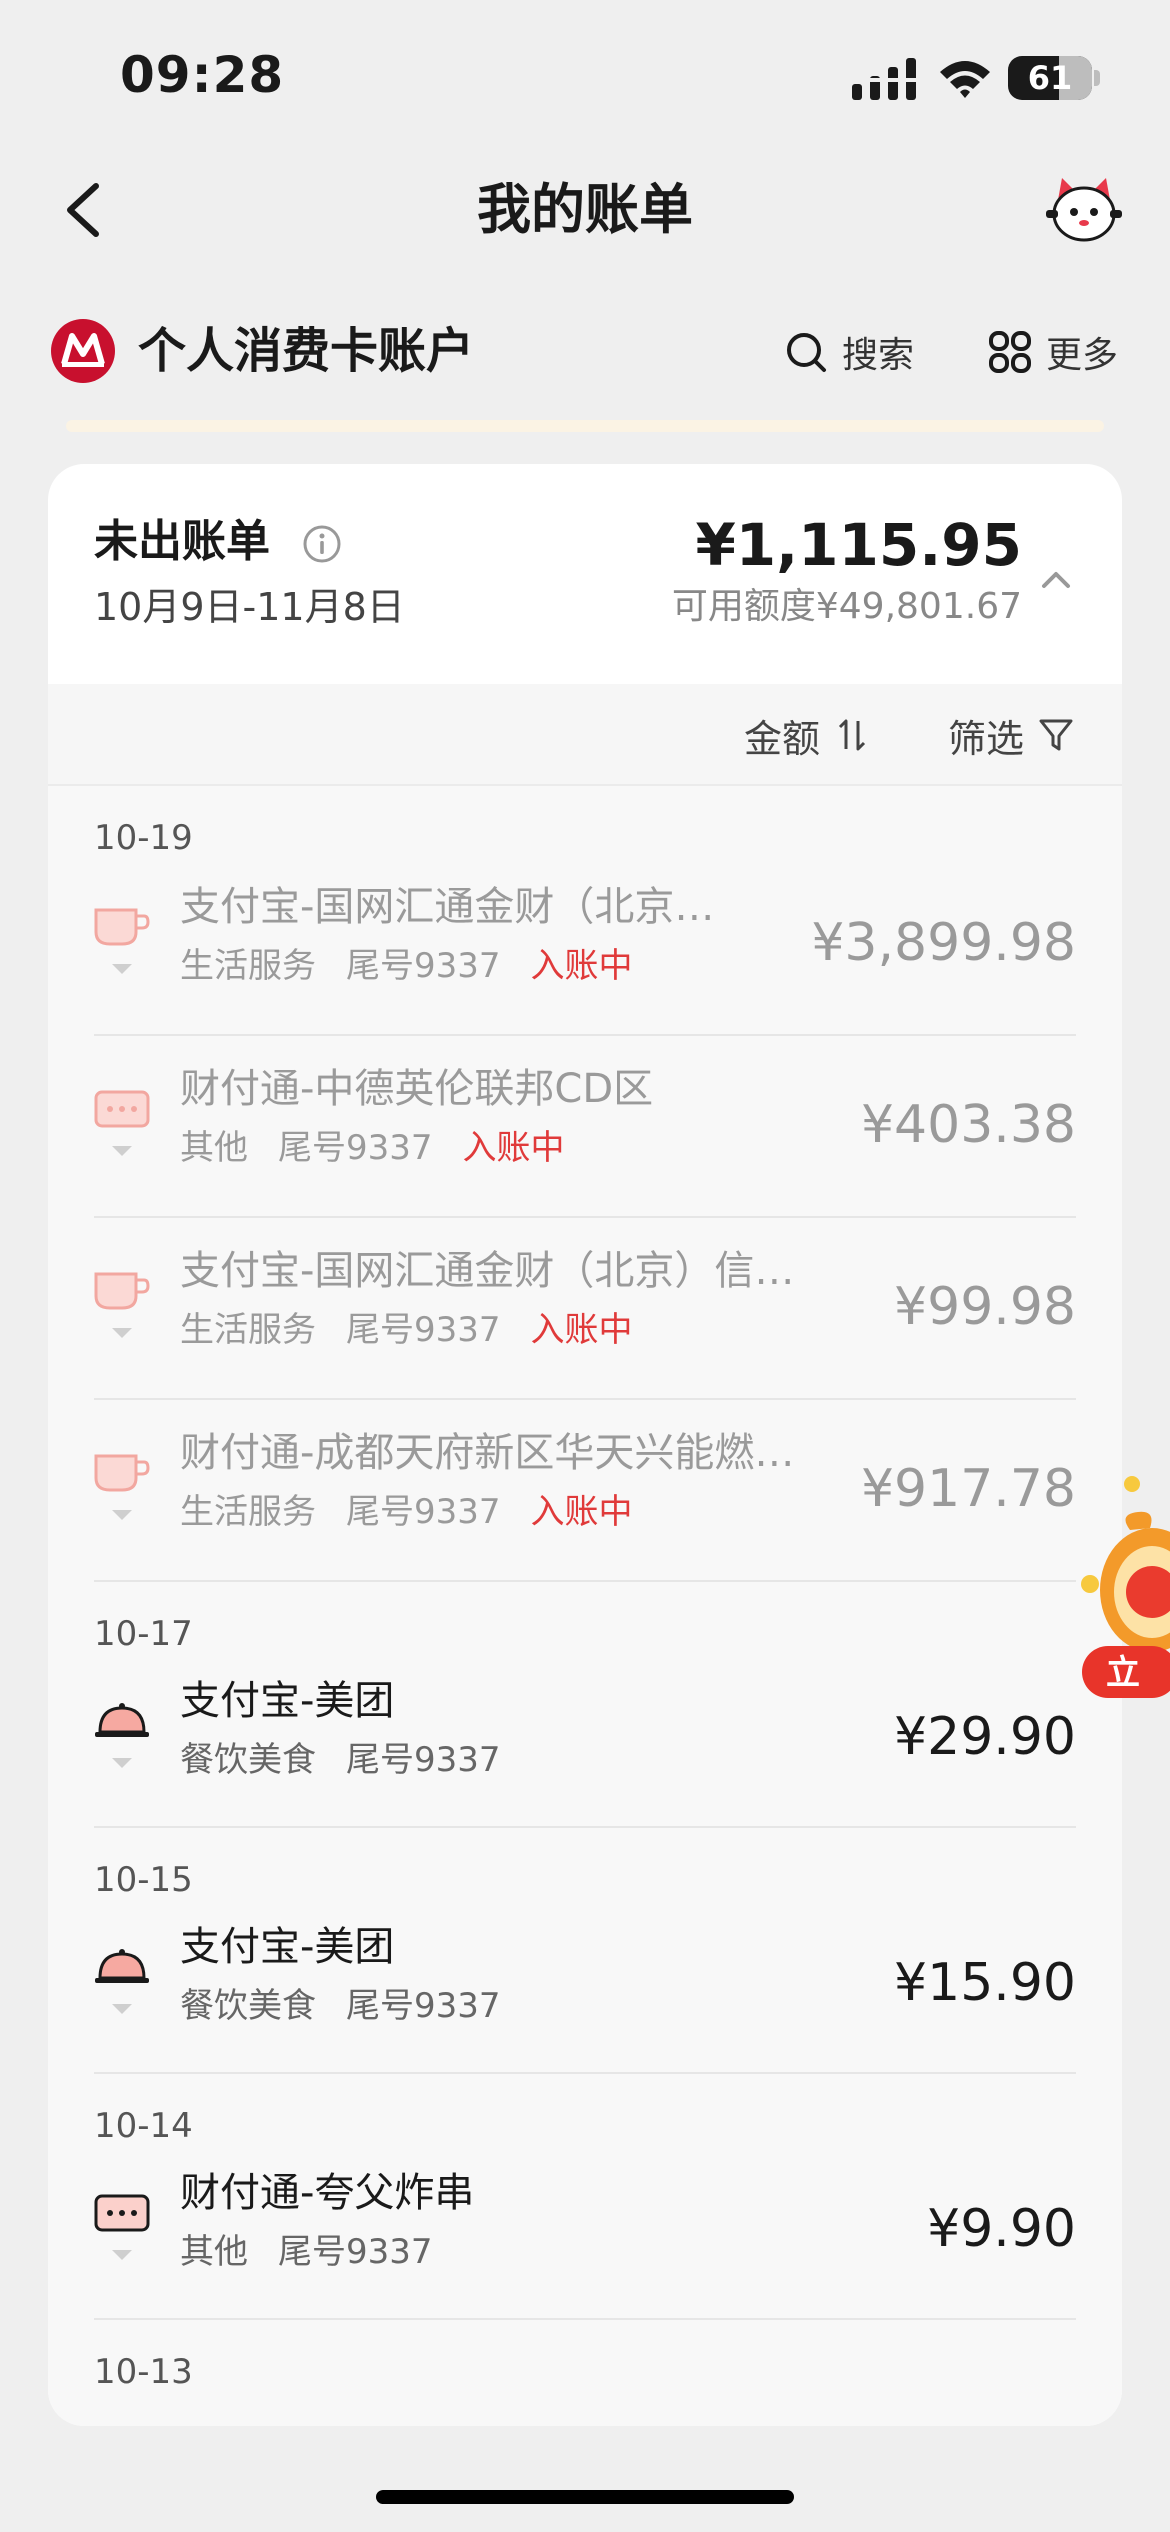 Image resolution: width=1170 pixels, height=2532 pixels. I want to click on transaction-meta: 其他 尾号9337 入账中, so click(387, 1148).